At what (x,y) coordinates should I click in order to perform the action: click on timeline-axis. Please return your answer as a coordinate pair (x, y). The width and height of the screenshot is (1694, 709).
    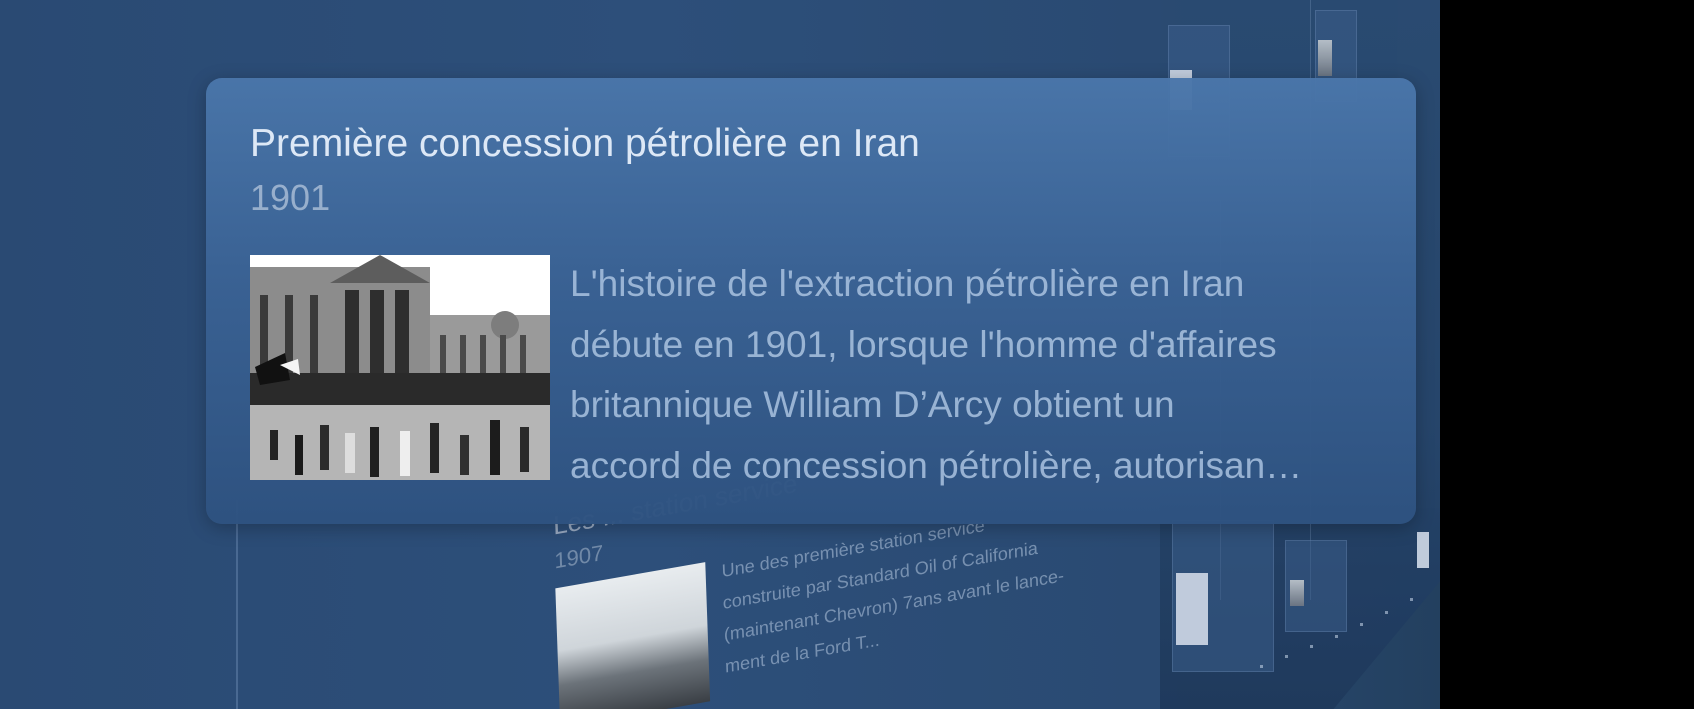
    Looking at the image, I should click on (237, 604).